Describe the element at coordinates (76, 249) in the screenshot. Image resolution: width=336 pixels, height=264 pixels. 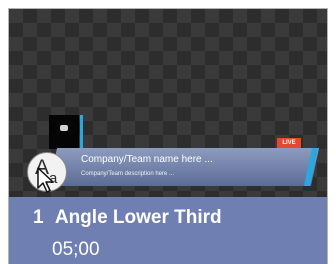
I see `template-duration: 05;00` at that location.